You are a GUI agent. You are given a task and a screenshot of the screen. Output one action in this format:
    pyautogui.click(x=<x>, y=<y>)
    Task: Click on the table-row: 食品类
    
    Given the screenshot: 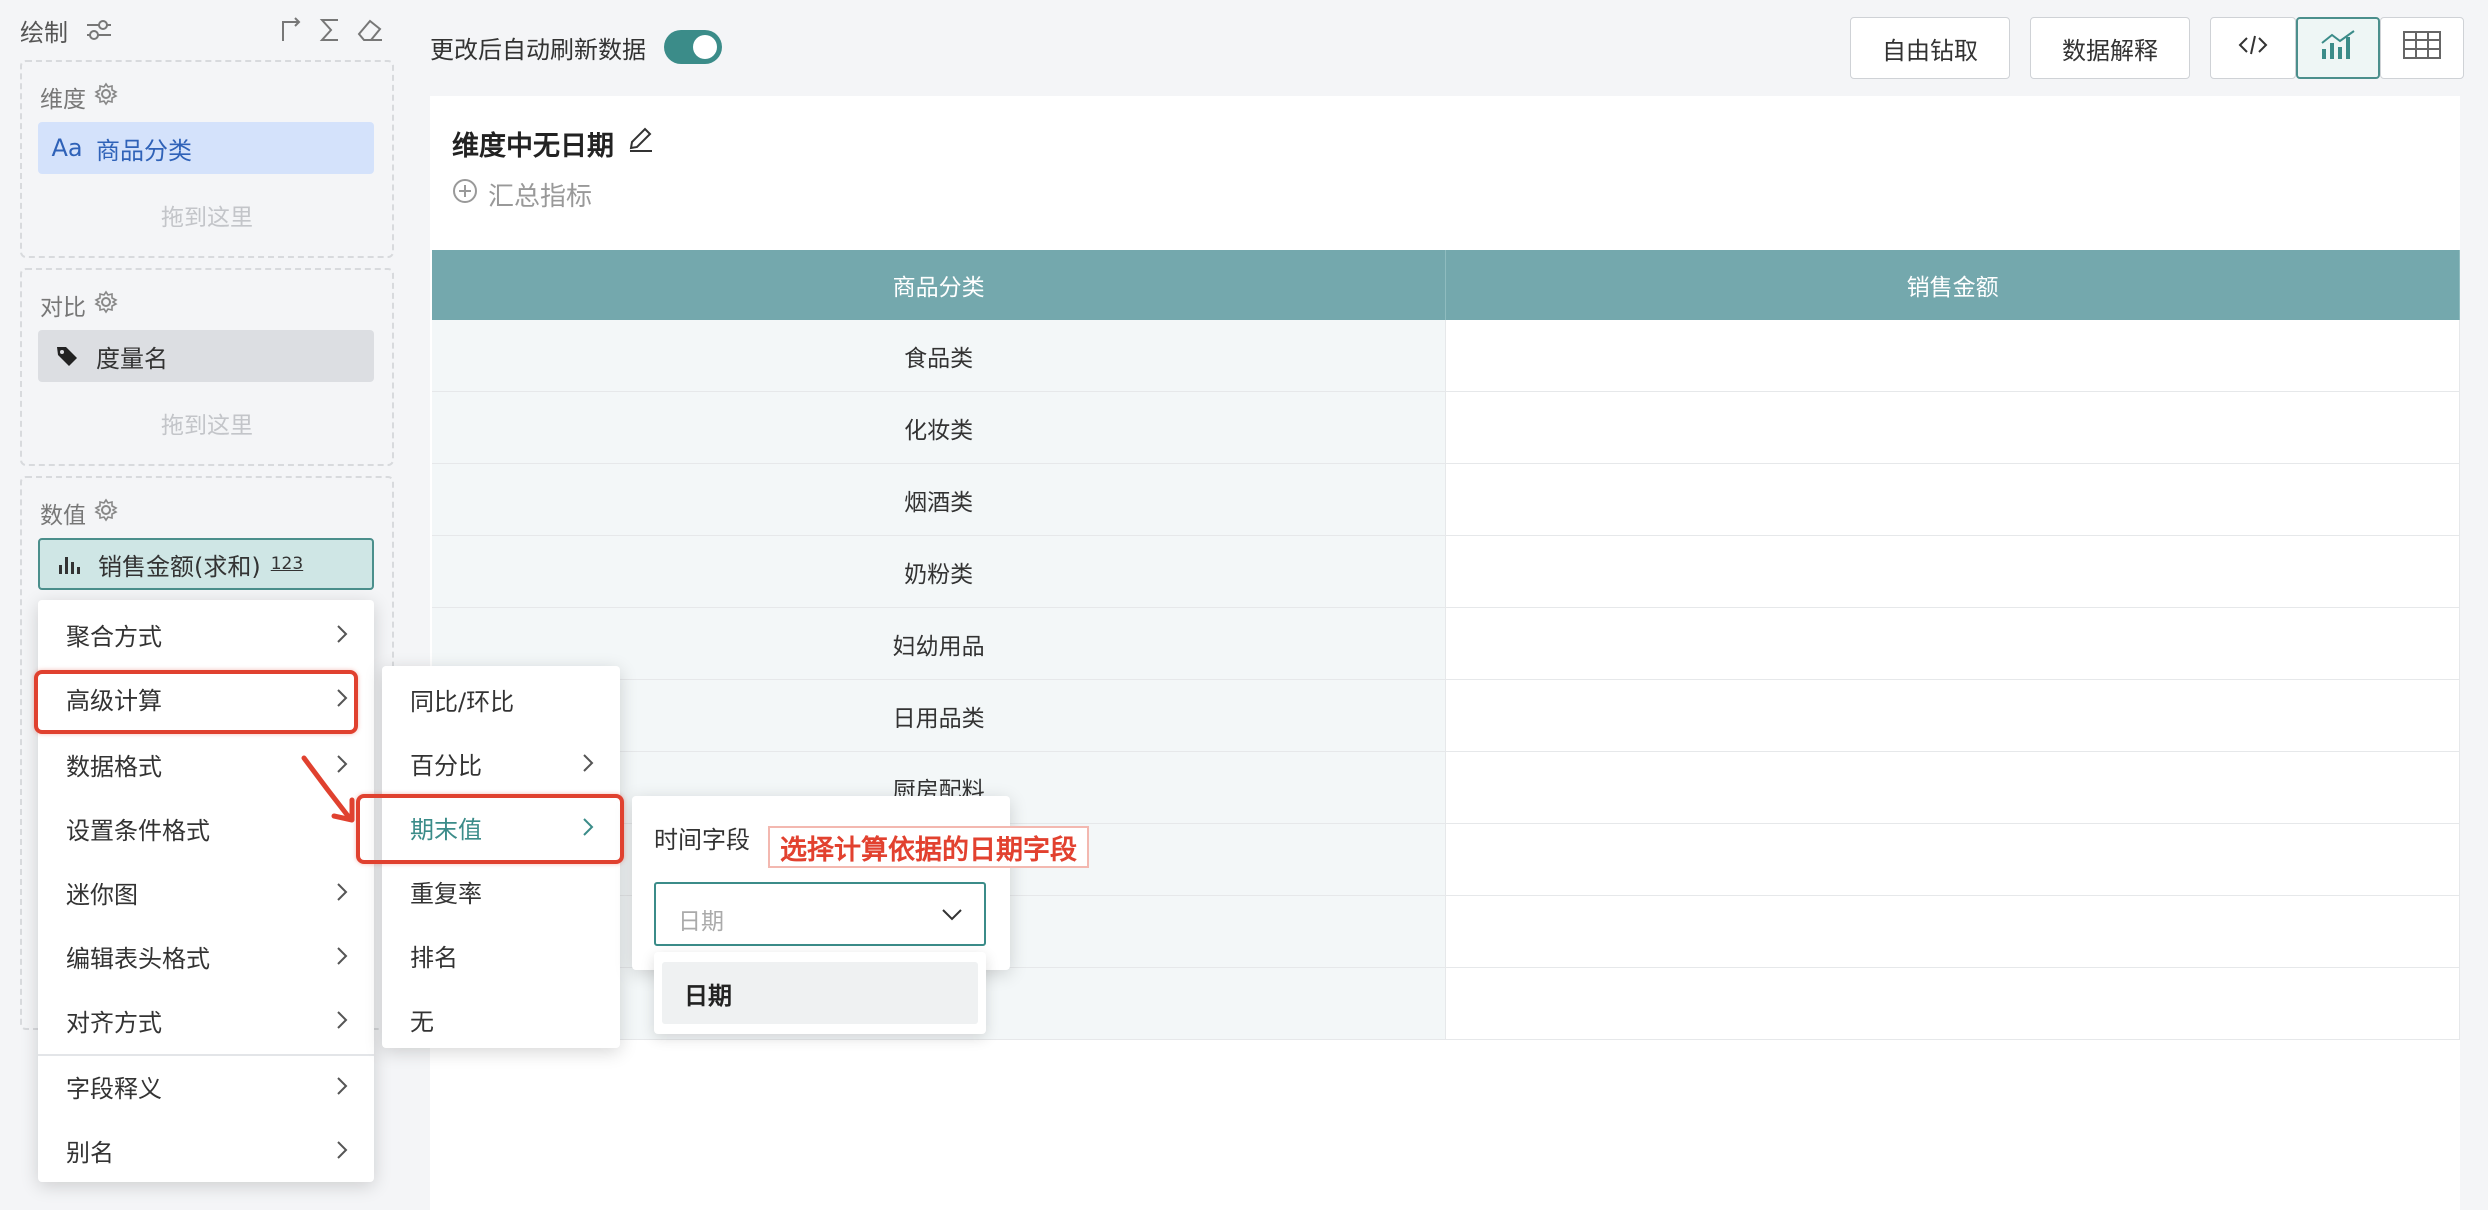 What is the action you would take?
    pyautogui.click(x=1446, y=356)
    